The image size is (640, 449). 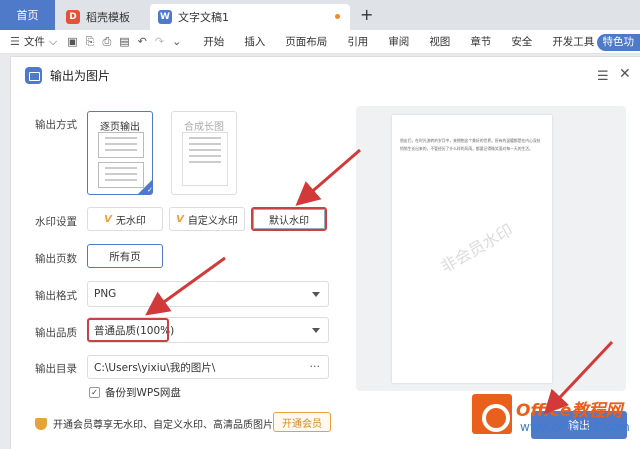 I want to click on save-icon: ▣, so click(x=72, y=41).